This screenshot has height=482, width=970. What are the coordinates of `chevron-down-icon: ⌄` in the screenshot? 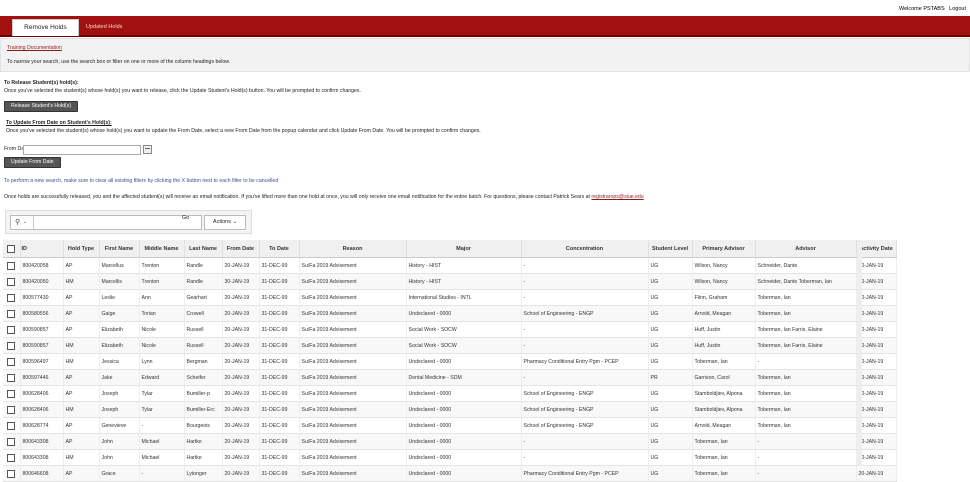 It's located at (25, 222).